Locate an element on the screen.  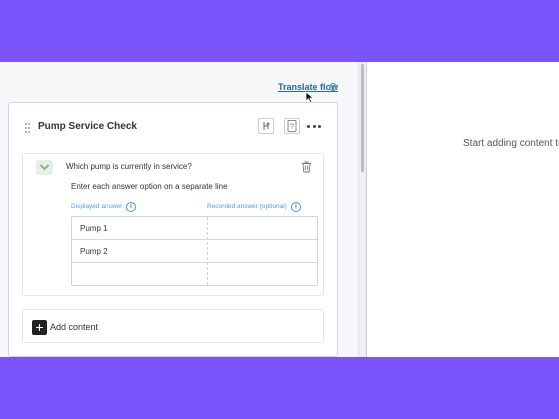
displayed-answer-label: Displayed answer is located at coordinates (97, 206).